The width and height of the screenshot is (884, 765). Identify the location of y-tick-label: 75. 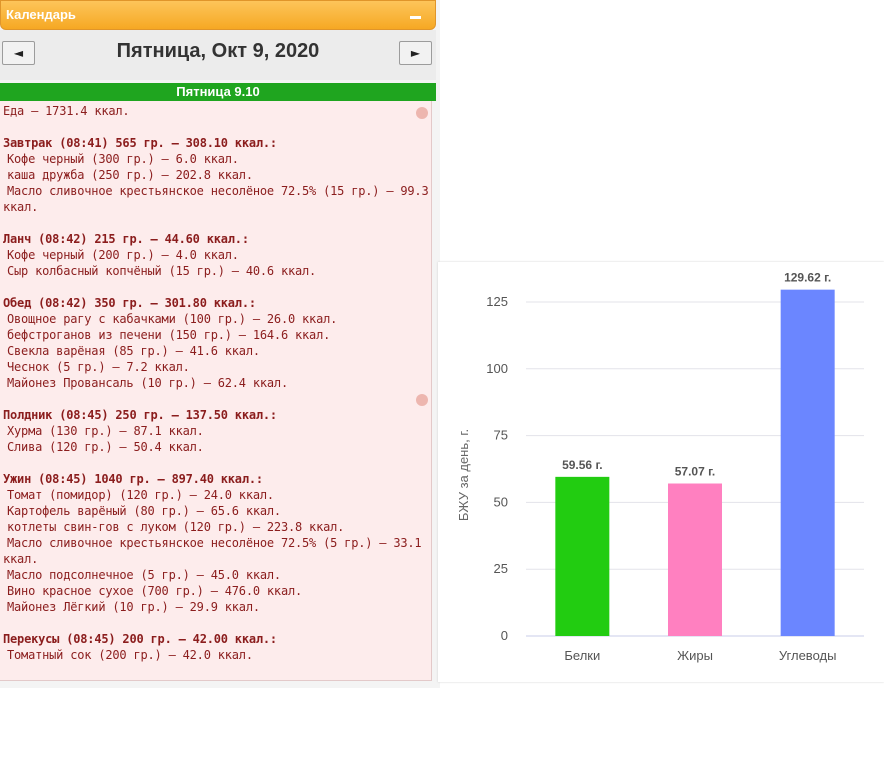
(501, 435).